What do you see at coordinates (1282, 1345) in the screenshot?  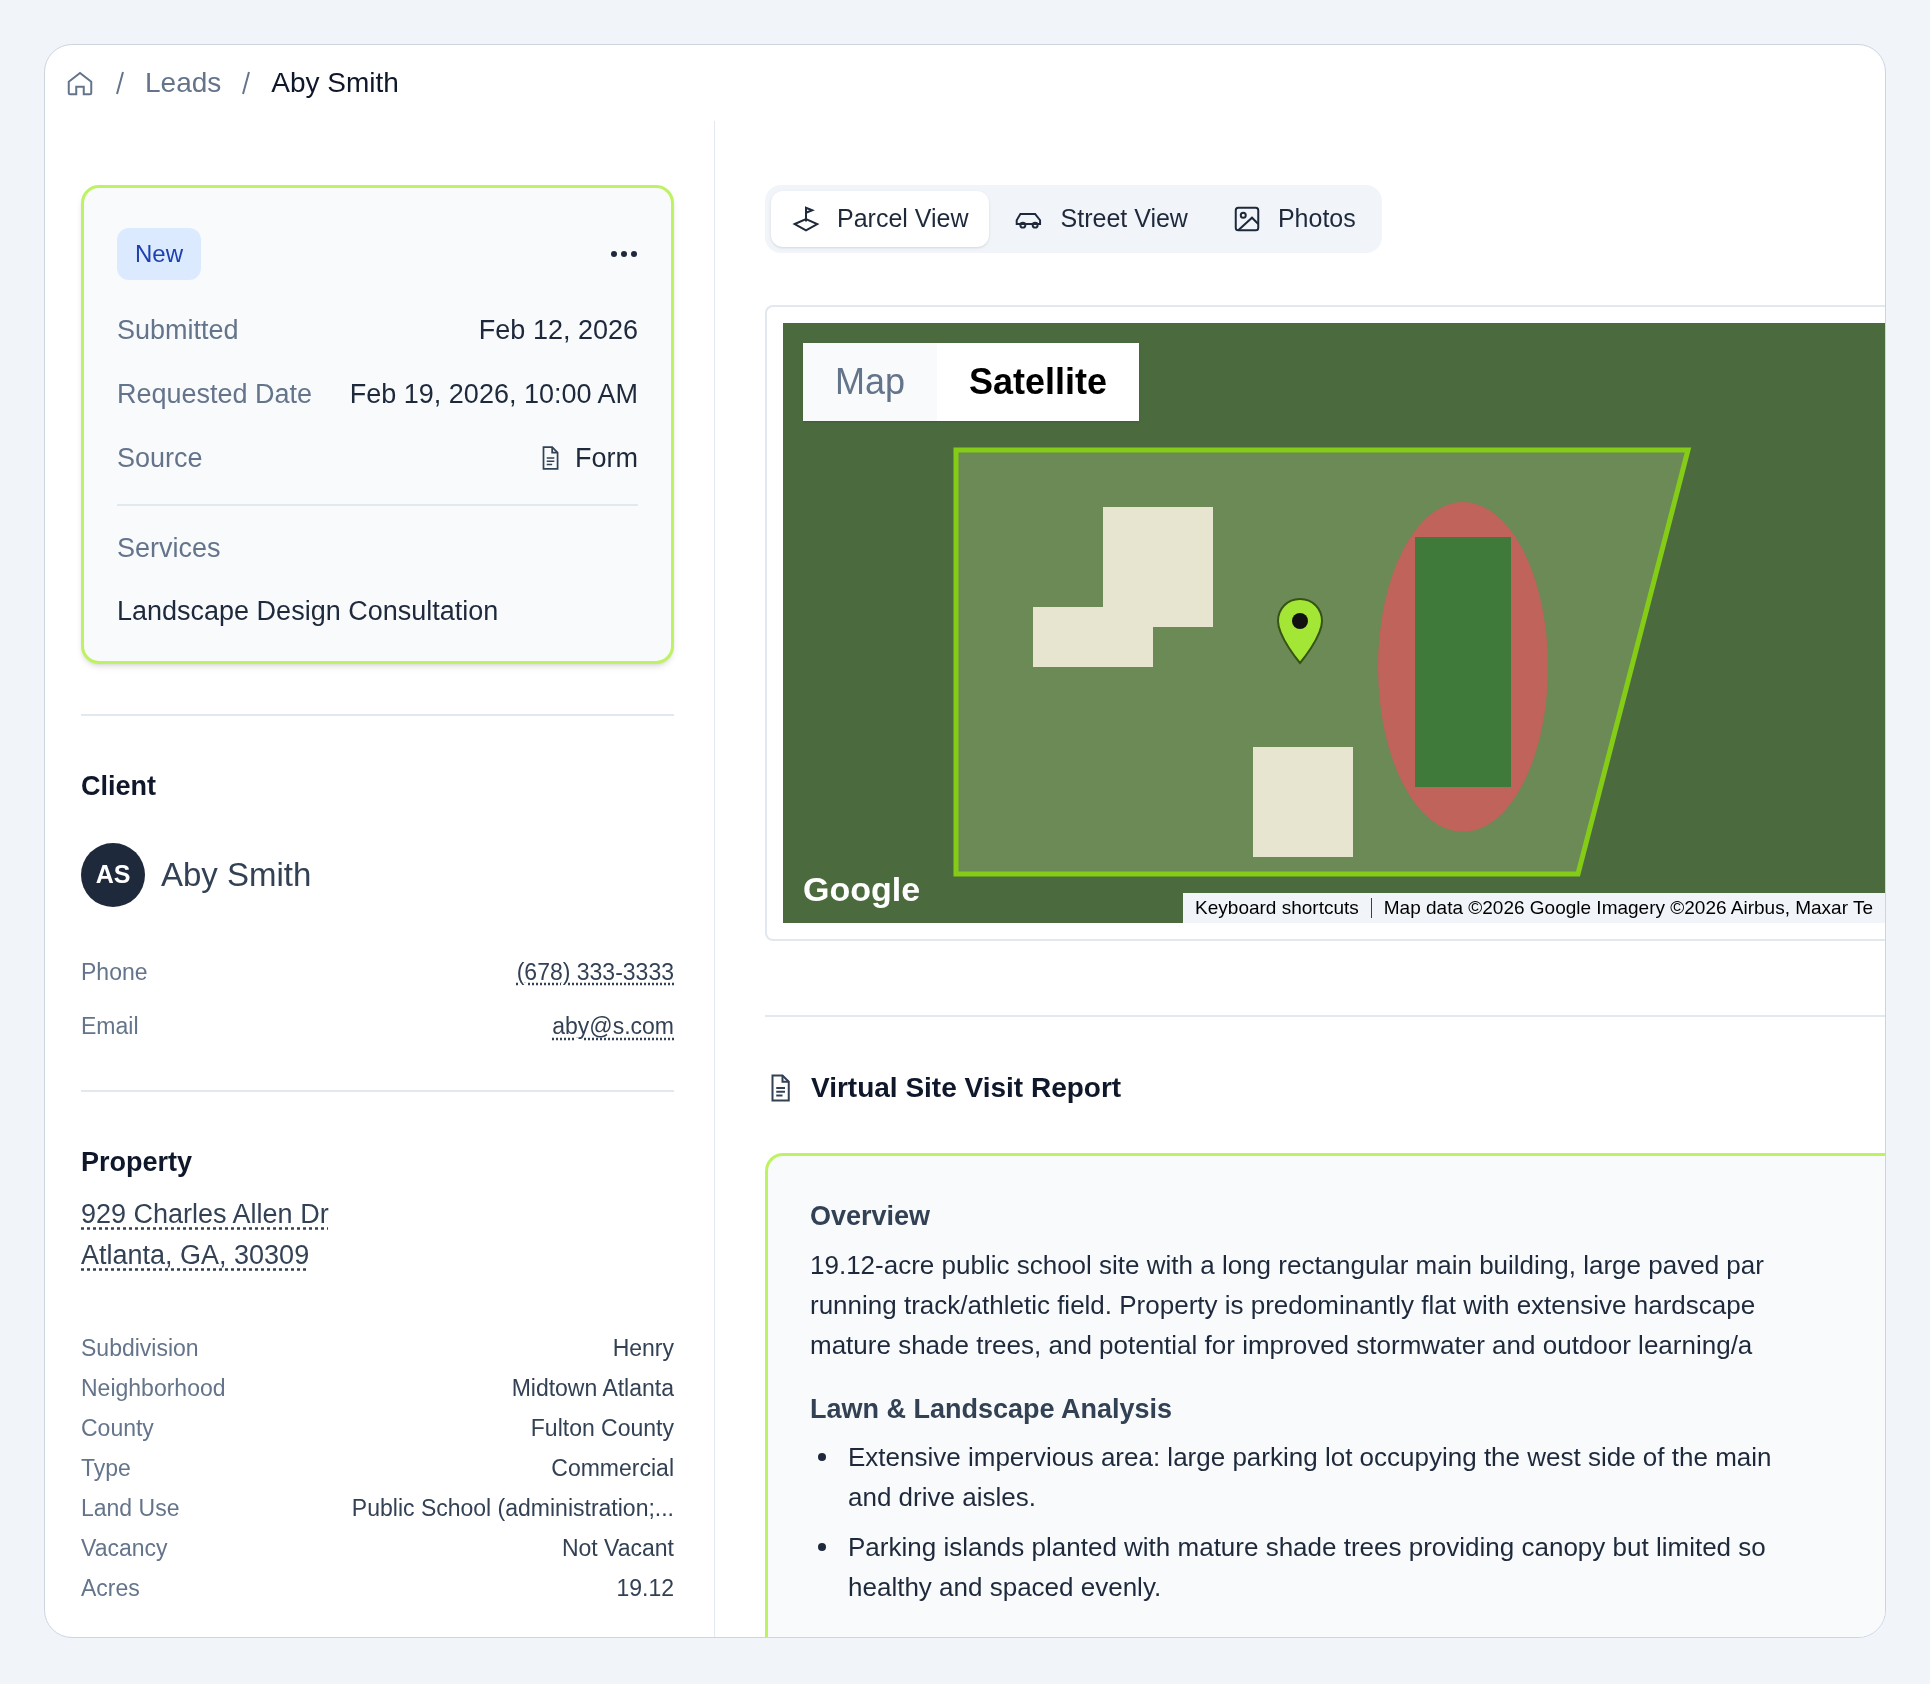 I see `report-text-line: mature shade trees, and potential for improved stormwater and outdoor learning/a` at bounding box center [1282, 1345].